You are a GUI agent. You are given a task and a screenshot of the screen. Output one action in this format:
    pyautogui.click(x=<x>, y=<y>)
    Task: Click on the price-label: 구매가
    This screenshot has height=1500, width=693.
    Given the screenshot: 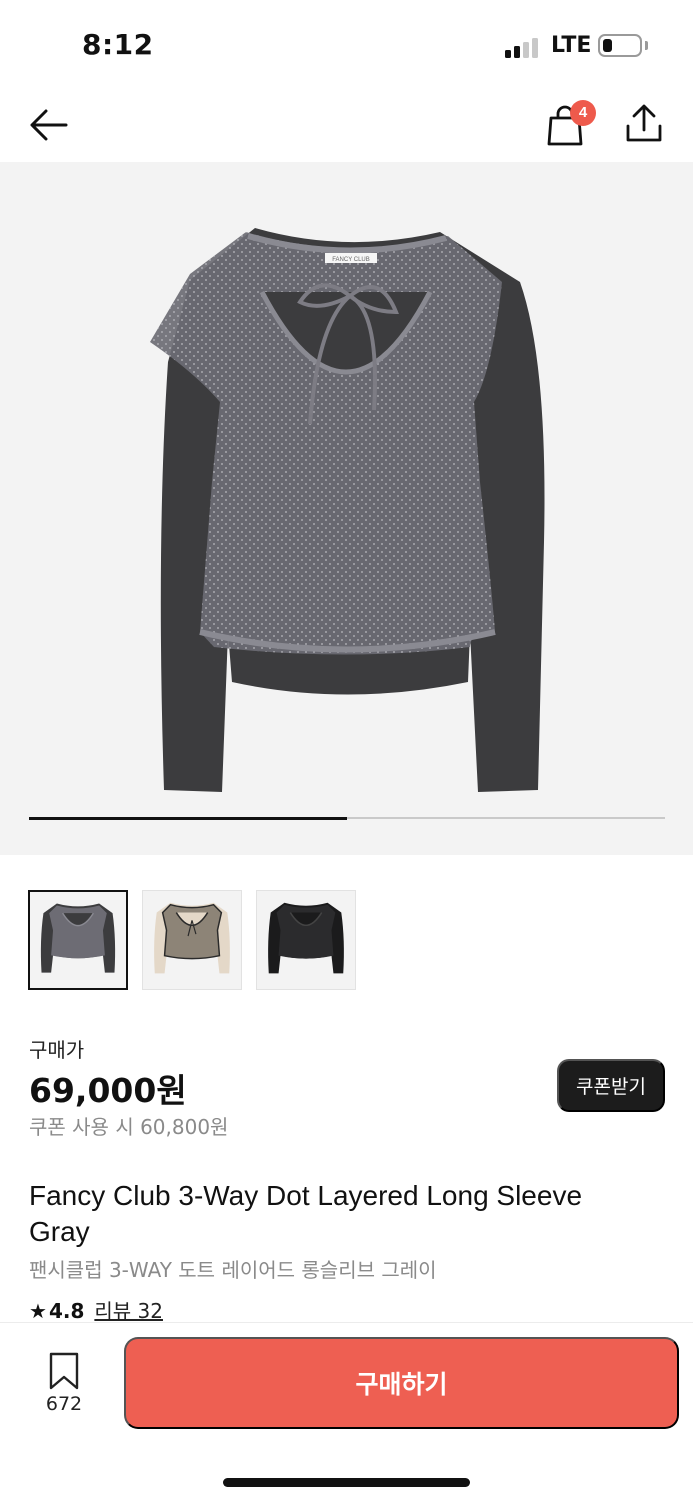 What is the action you would take?
    pyautogui.click(x=57, y=1050)
    